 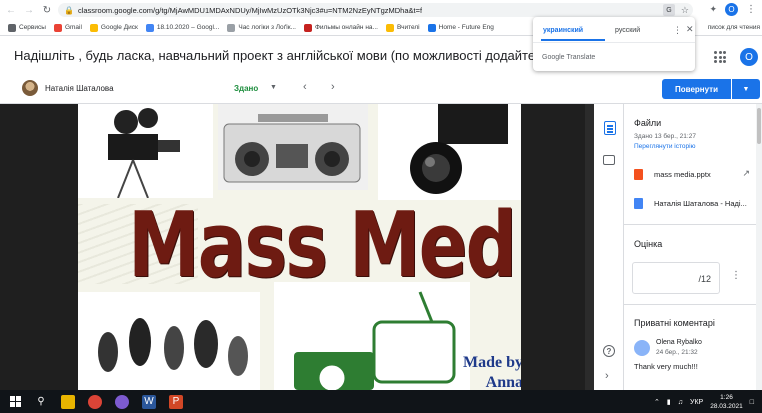 What do you see at coordinates (431, 27) in the screenshot?
I see `home-icon` at bounding box center [431, 27].